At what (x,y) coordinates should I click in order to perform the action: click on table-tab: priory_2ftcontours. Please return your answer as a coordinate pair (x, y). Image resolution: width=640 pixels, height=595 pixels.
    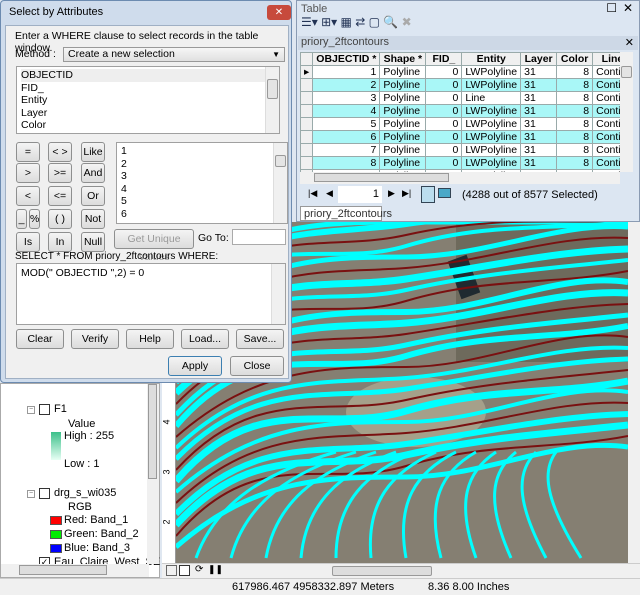
    Looking at the image, I should click on (346, 213).